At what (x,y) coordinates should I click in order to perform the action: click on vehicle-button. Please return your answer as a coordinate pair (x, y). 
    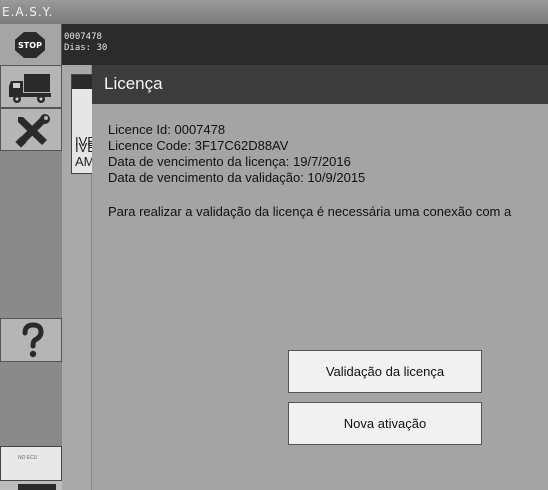
    Looking at the image, I should click on (31, 86).